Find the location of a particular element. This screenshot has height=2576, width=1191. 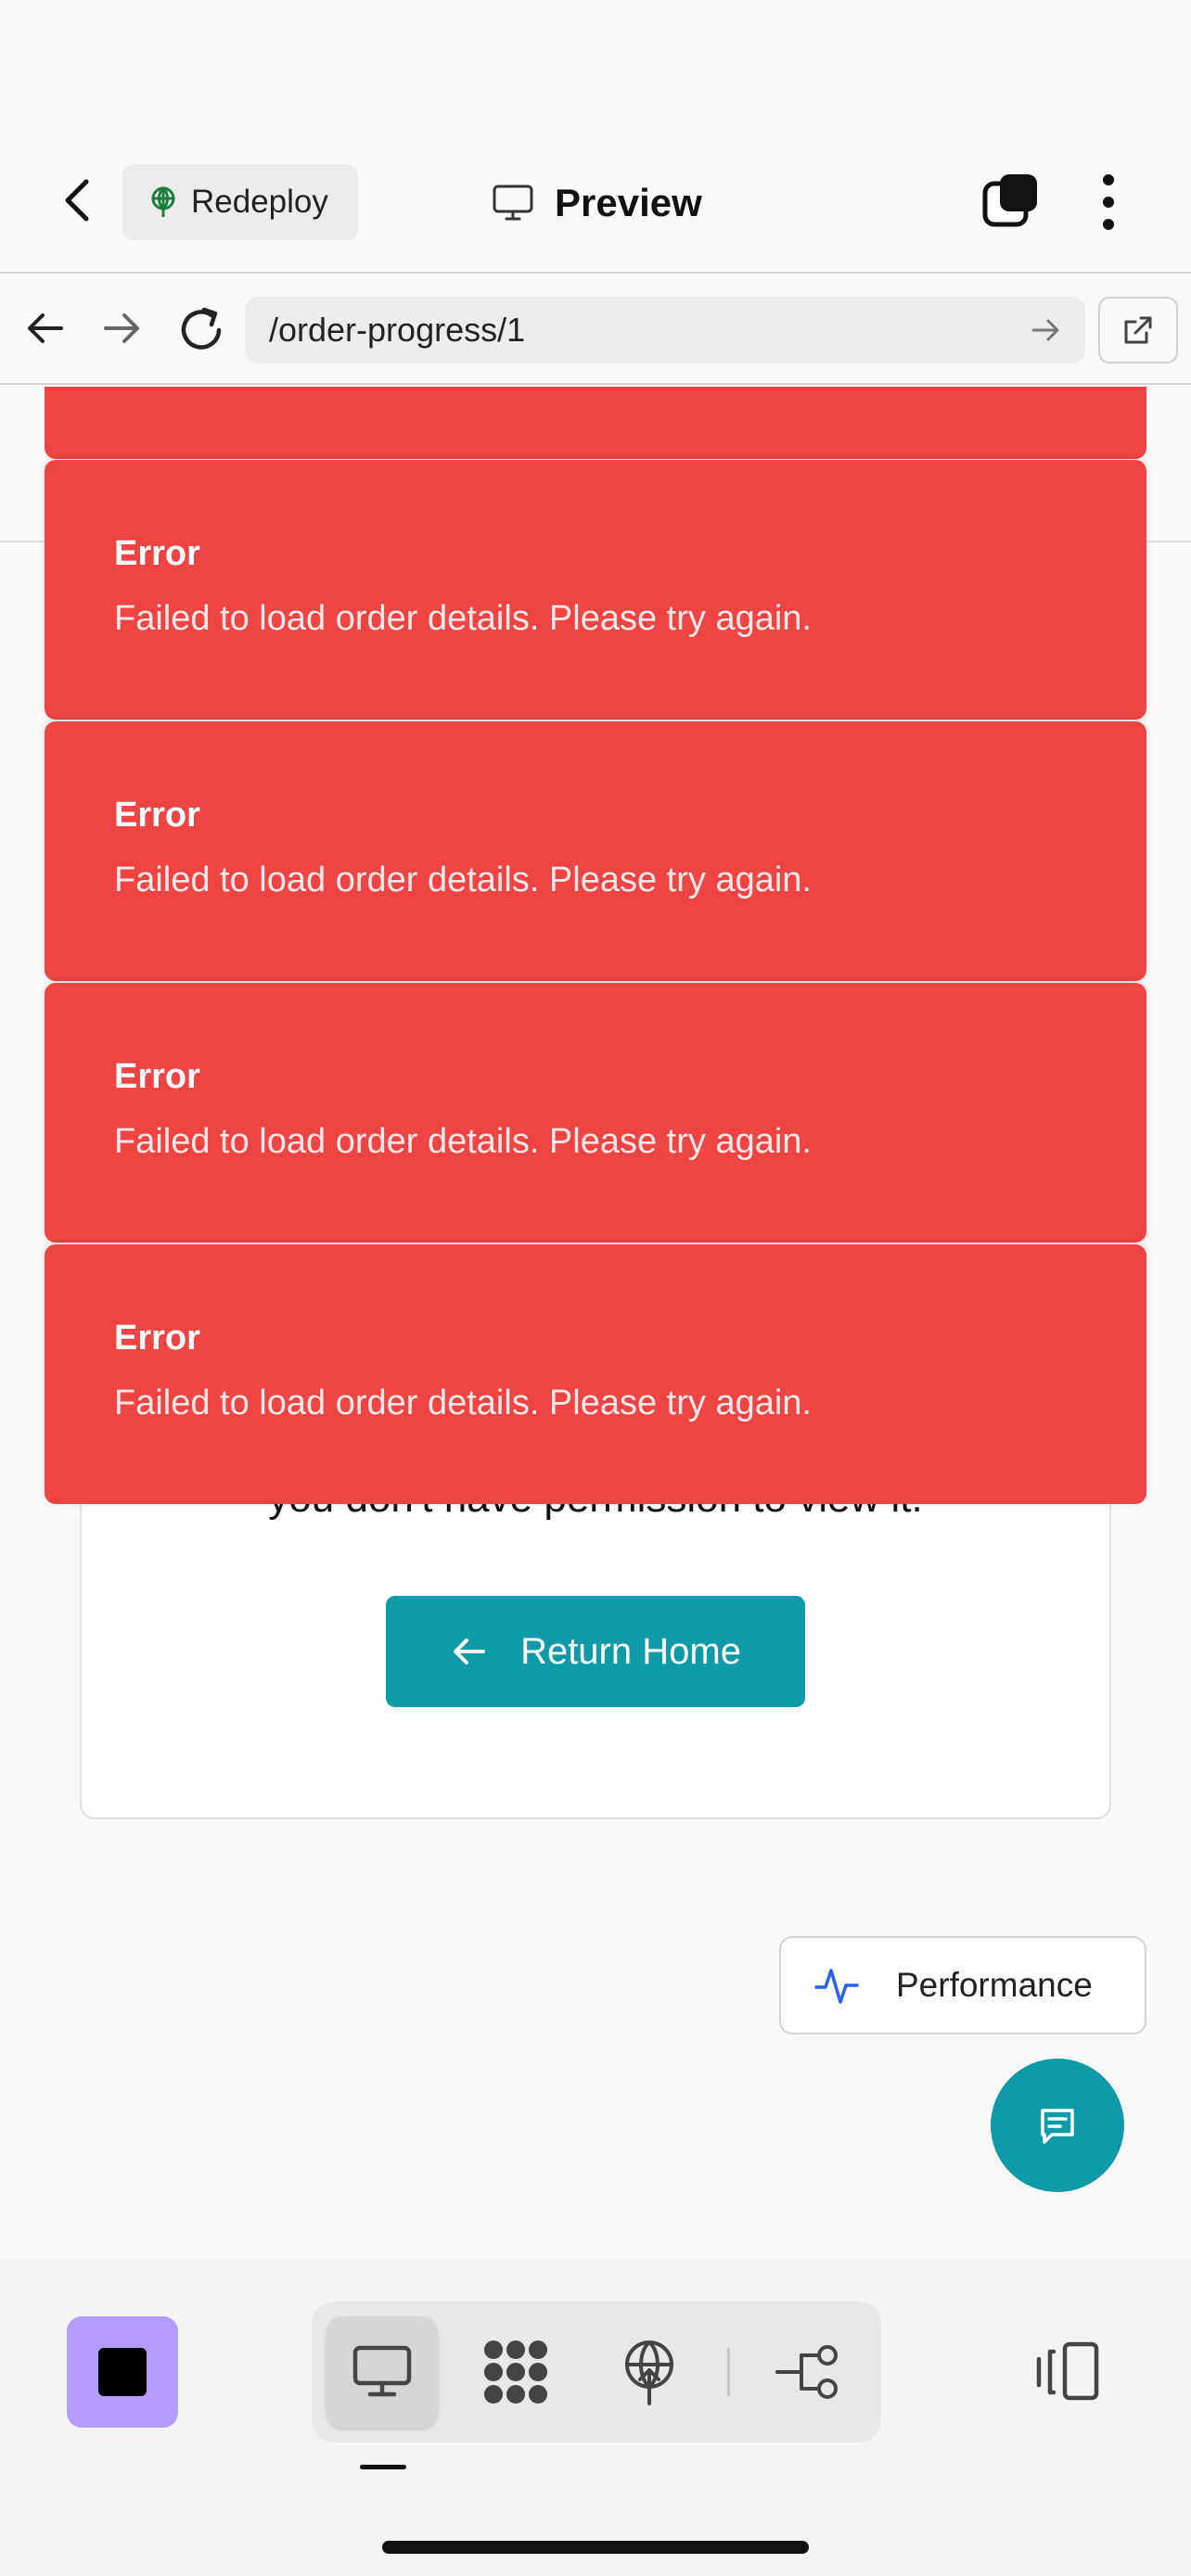

tabs-icon is located at coordinates (1010, 202).